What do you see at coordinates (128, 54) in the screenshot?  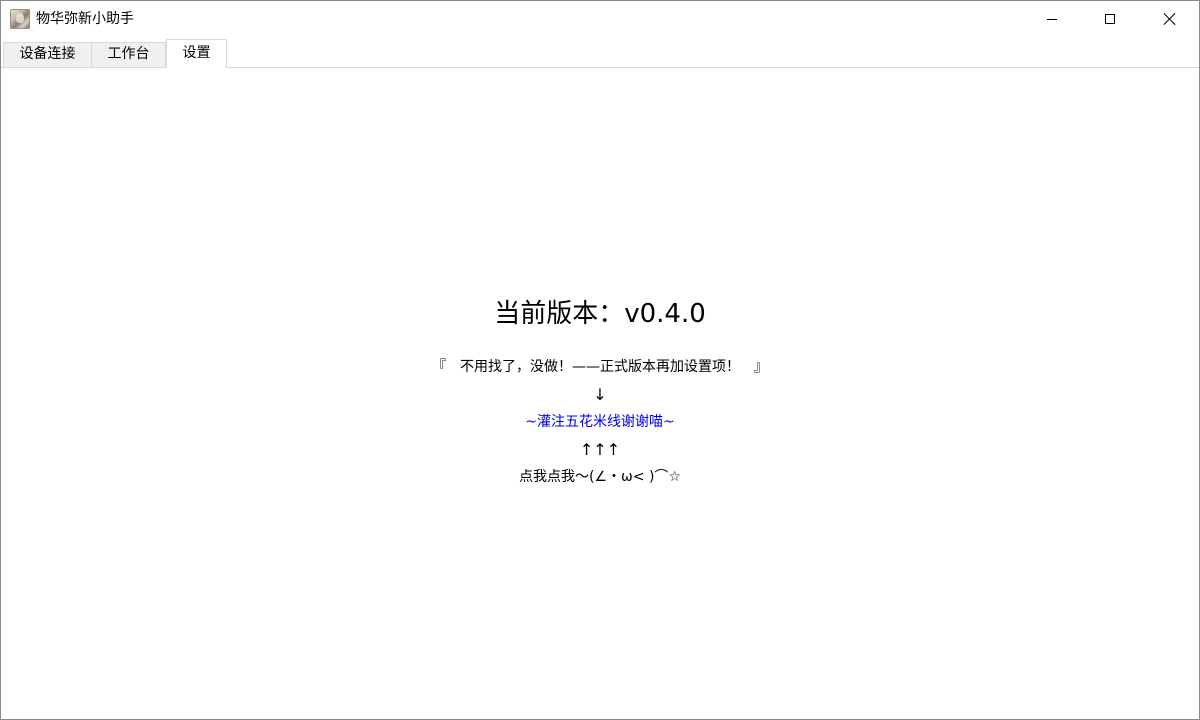 I see `tab-workbench: 工作台` at bounding box center [128, 54].